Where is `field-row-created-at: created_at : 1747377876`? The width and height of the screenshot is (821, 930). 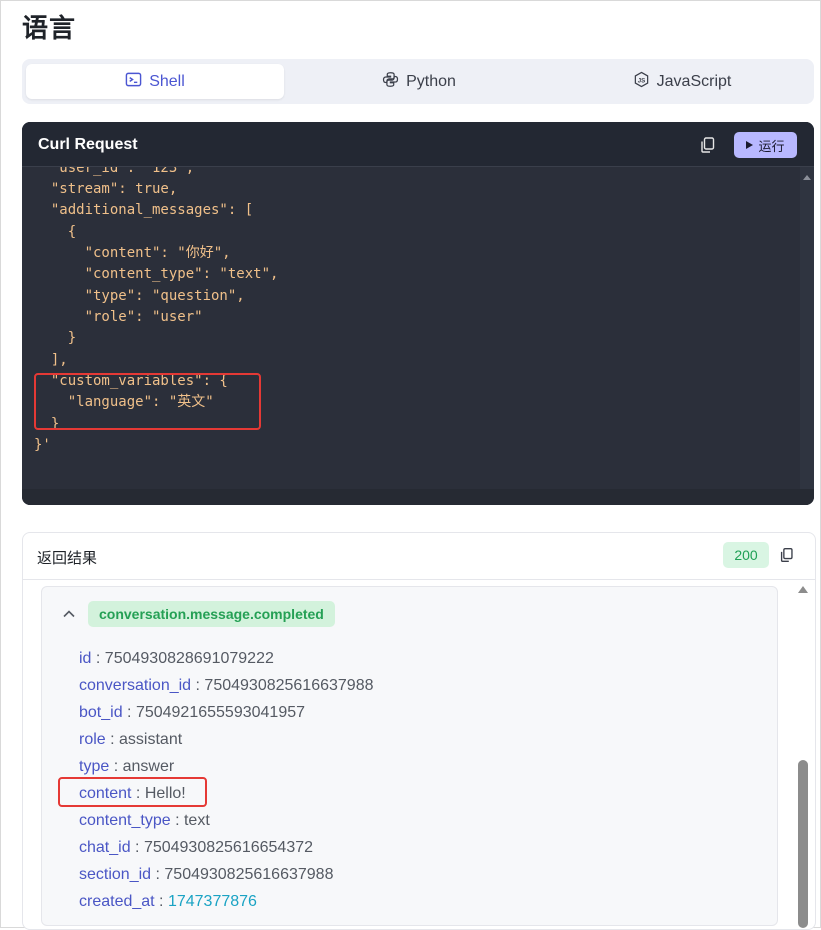 field-row-created-at: created_at : 1747377876 is located at coordinates (168, 902).